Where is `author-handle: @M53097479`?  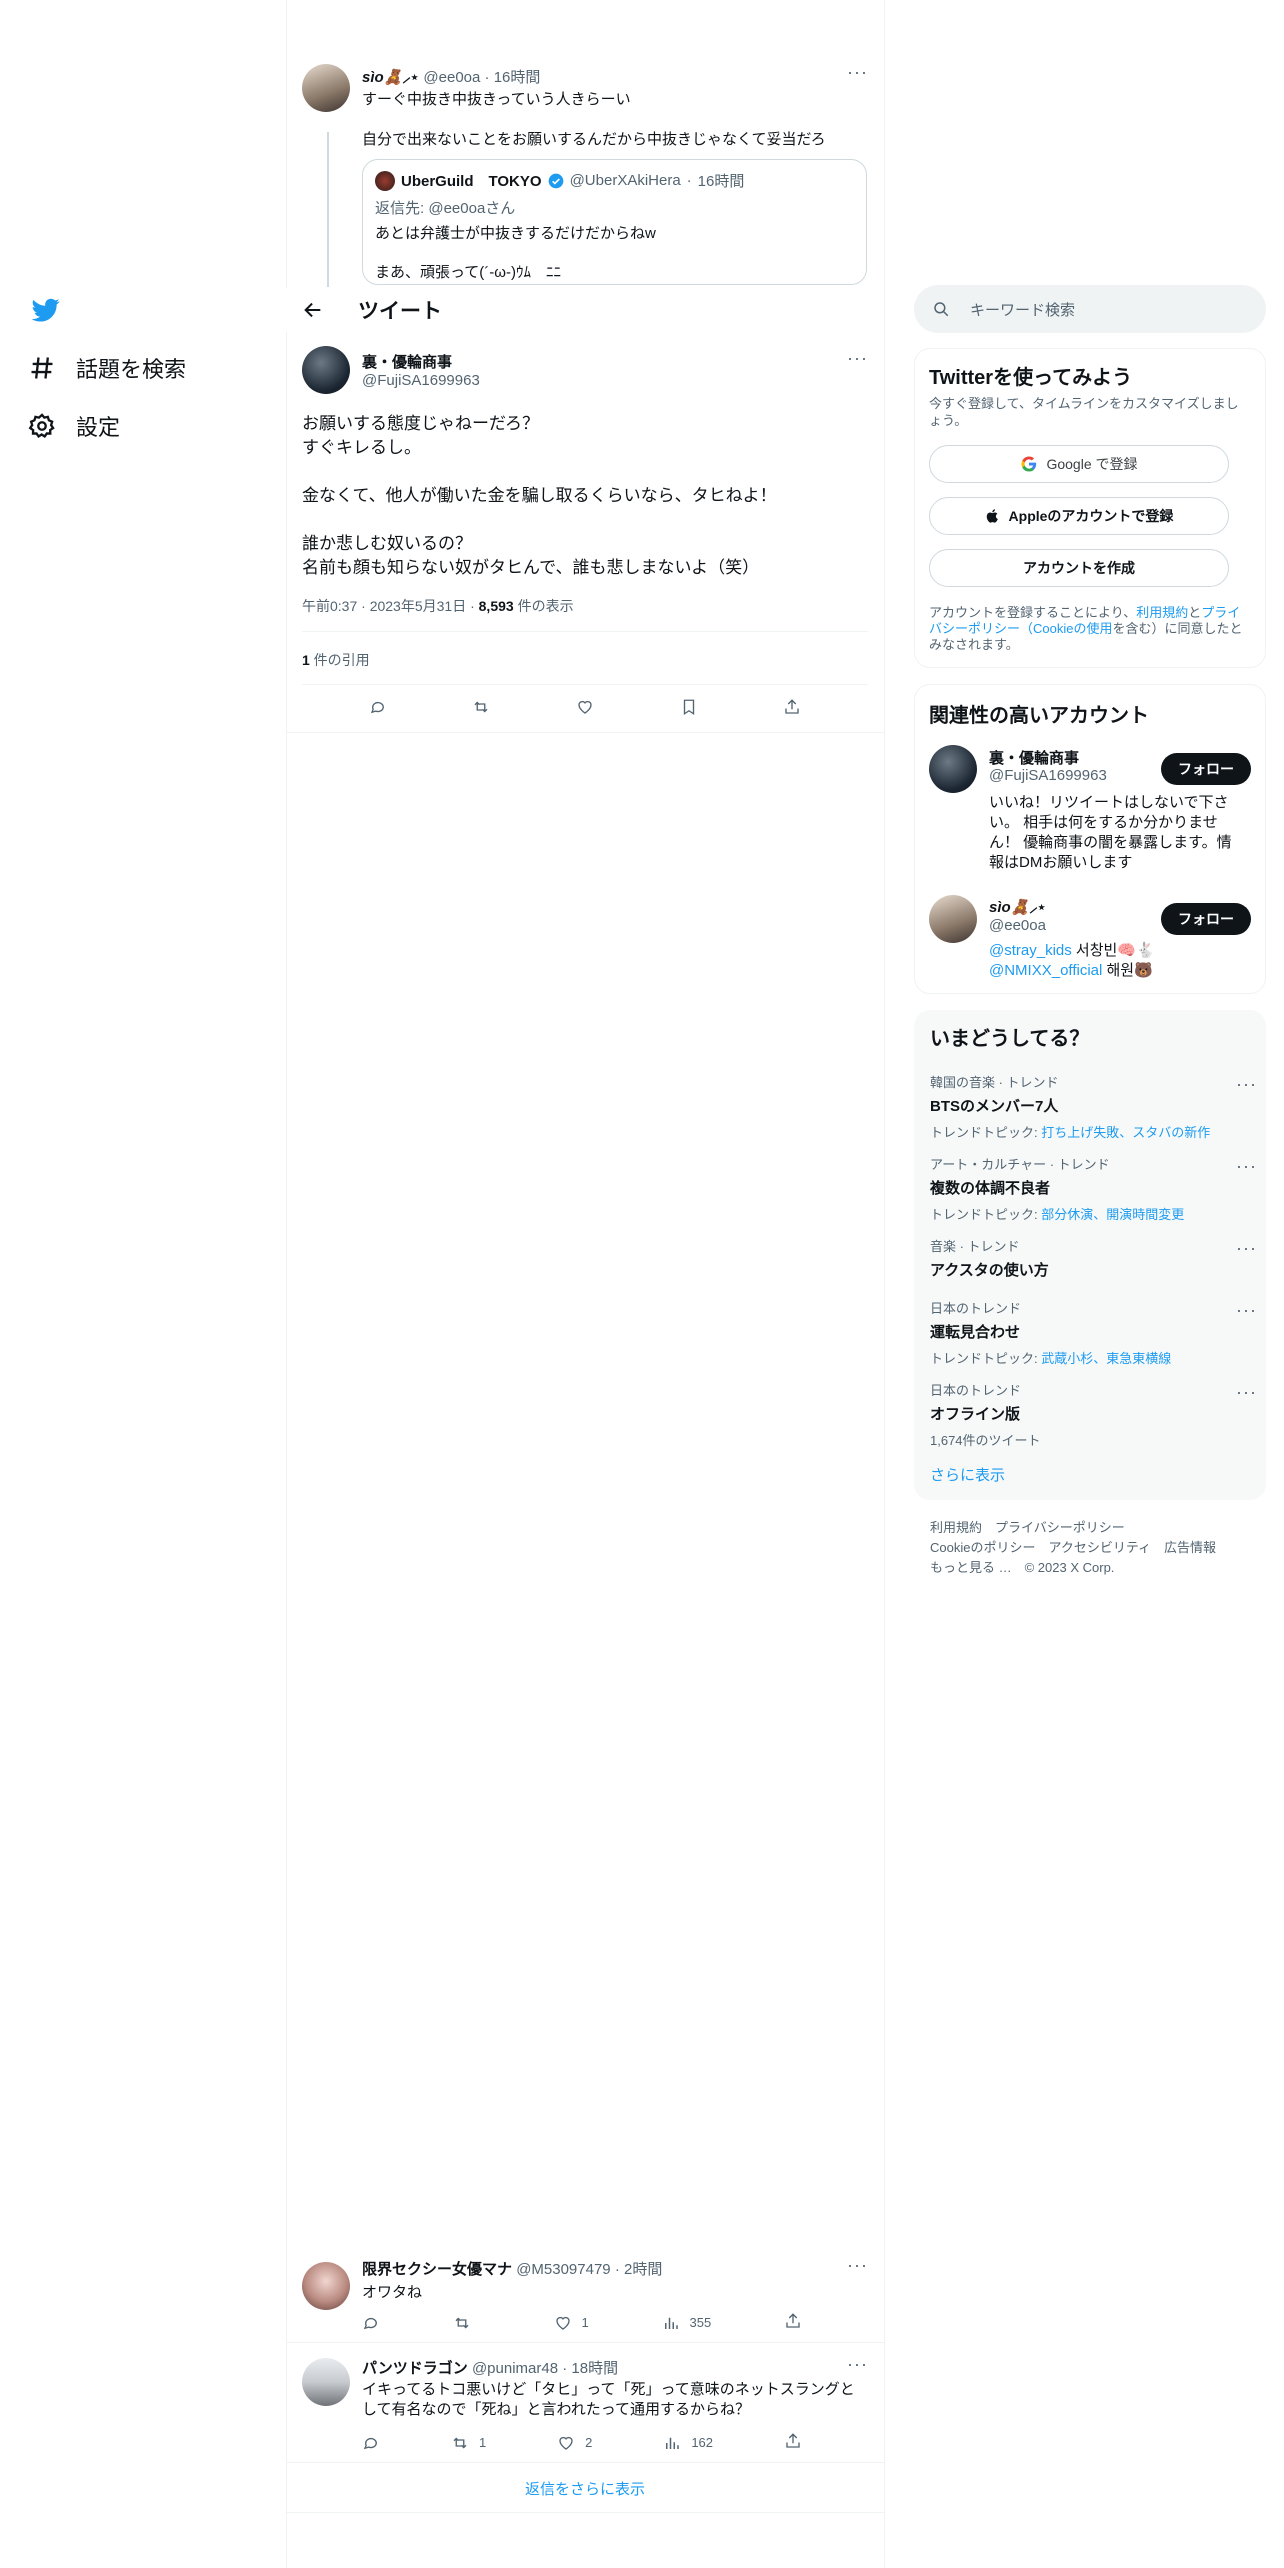
author-handle: @M53097479 is located at coordinates (563, 2269).